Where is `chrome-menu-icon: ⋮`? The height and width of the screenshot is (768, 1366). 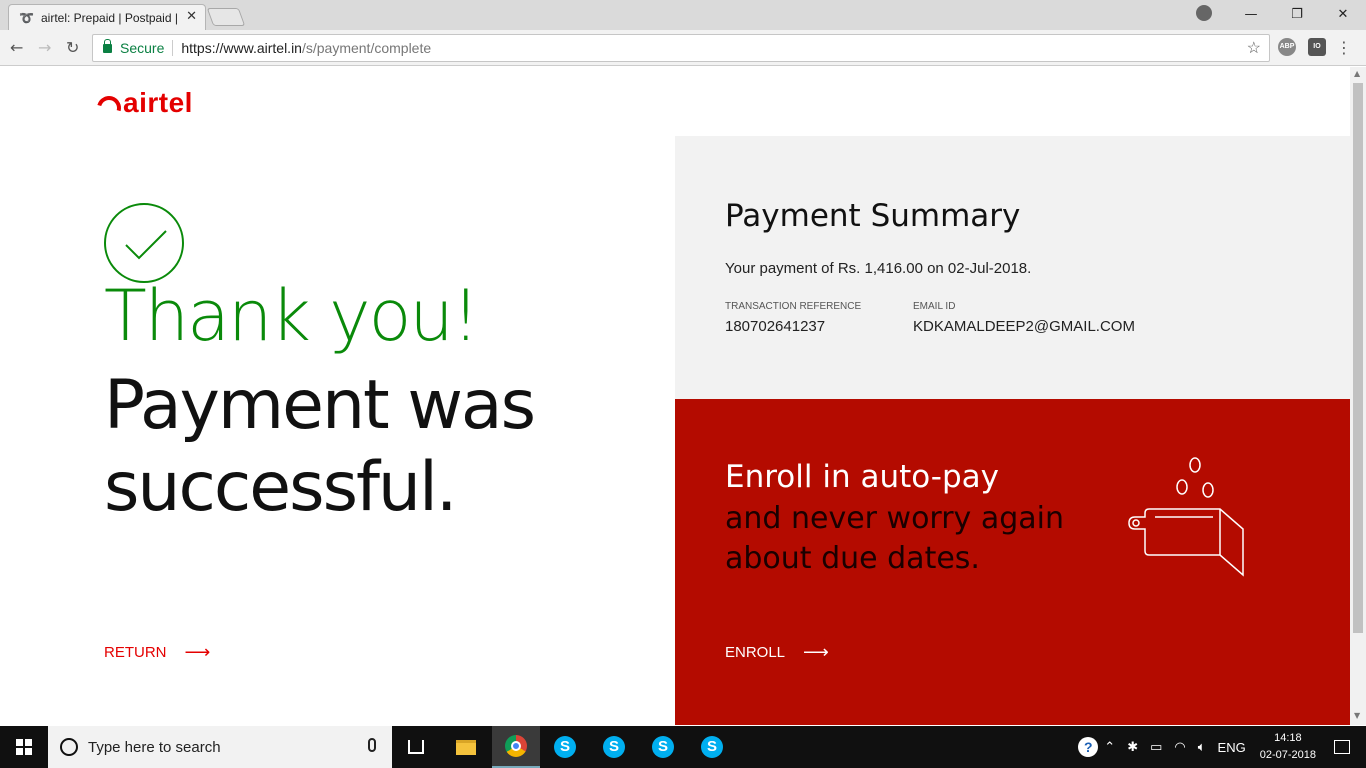
chrome-menu-icon: ⋮ is located at coordinates (1344, 47).